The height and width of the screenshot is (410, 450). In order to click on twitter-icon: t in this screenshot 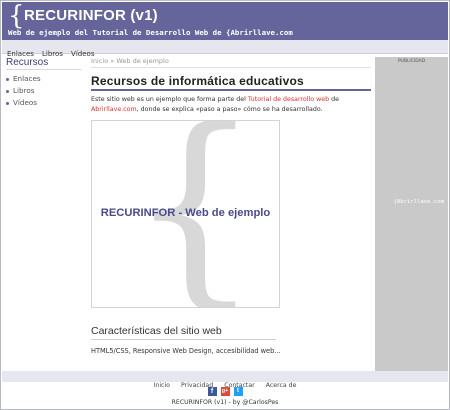, I will do `click(238, 391)`.